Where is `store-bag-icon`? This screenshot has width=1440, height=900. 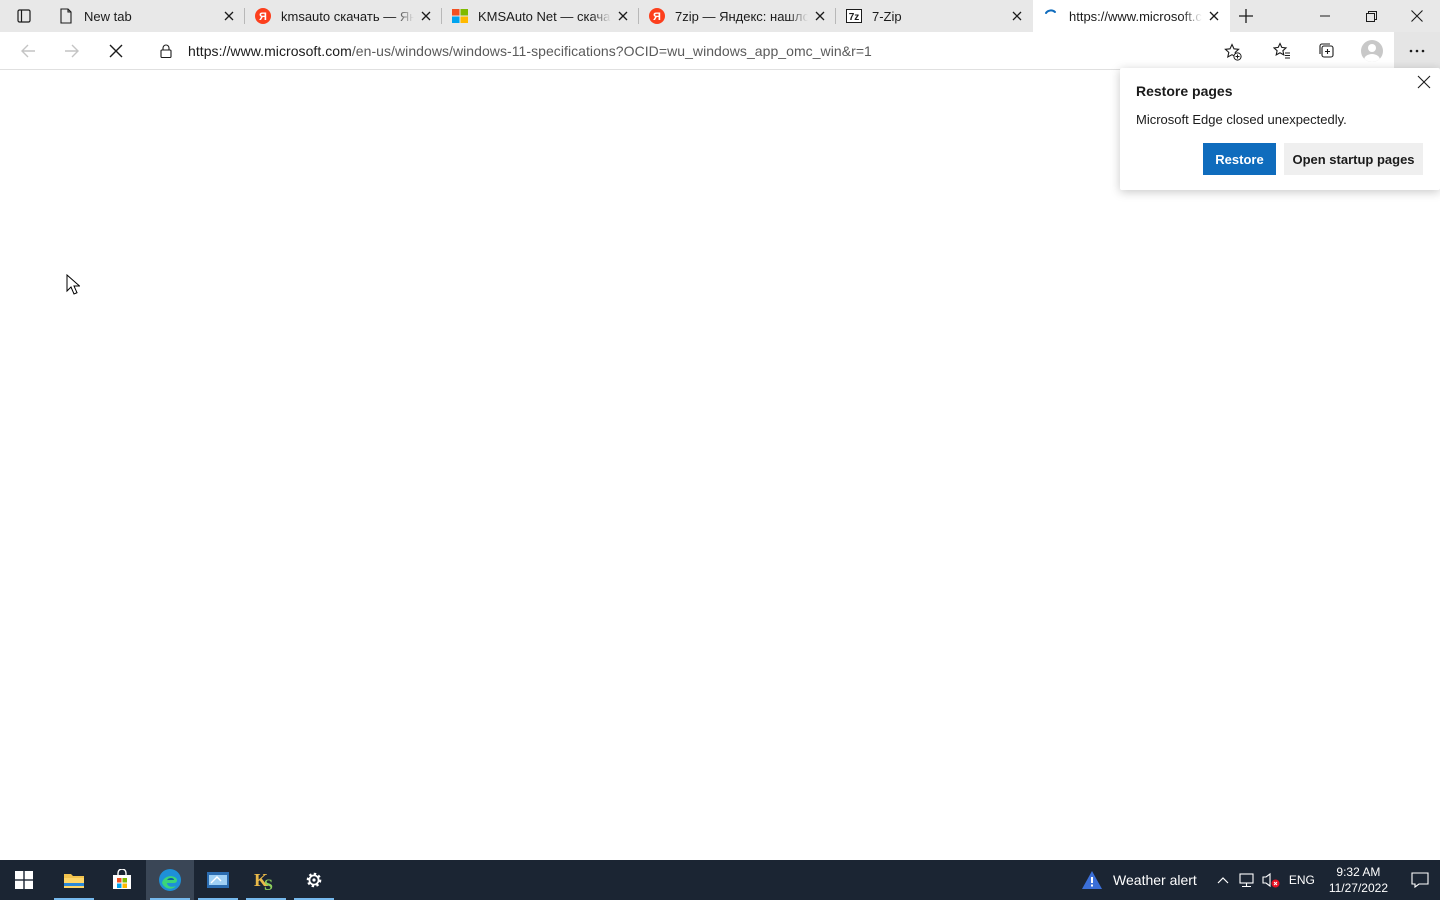 store-bag-icon is located at coordinates (122, 879).